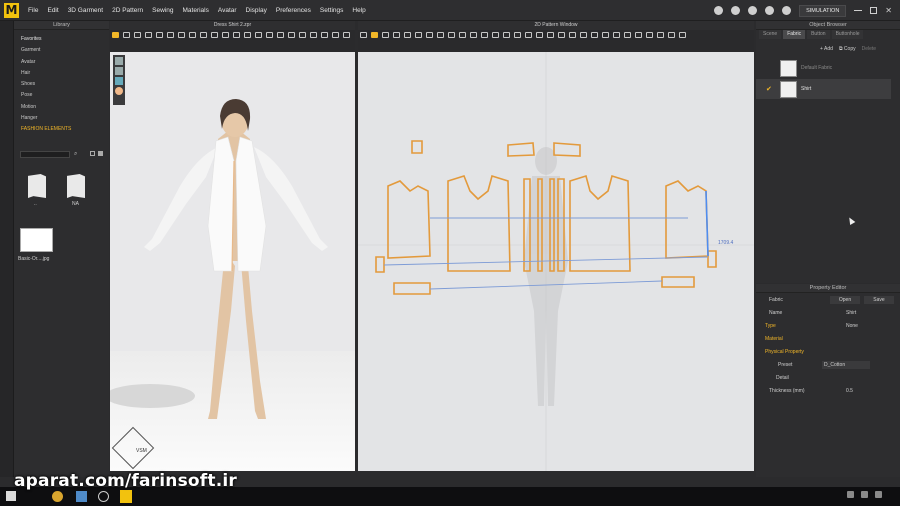 The image size is (900, 506). Describe the element at coordinates (845, 300) in the screenshot. I see `open-button: Open` at that location.